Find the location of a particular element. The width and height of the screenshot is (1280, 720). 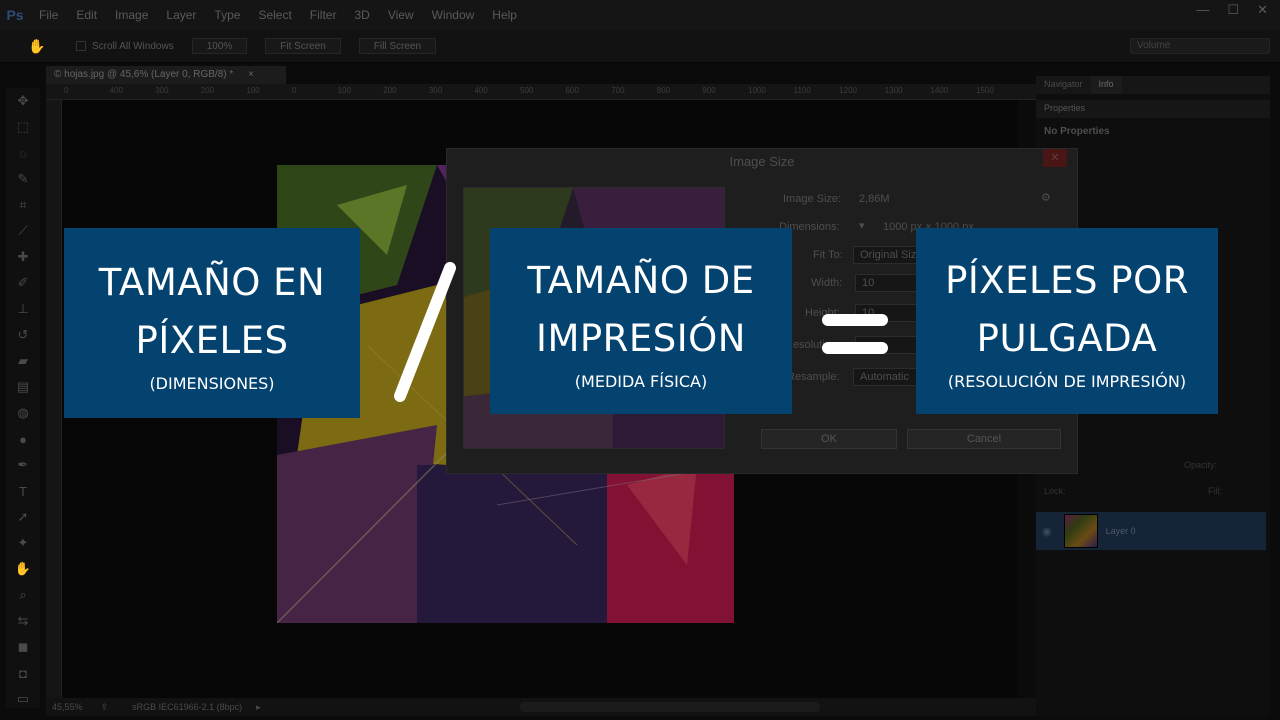

menu-filter: Filter is located at coordinates (323, 15).